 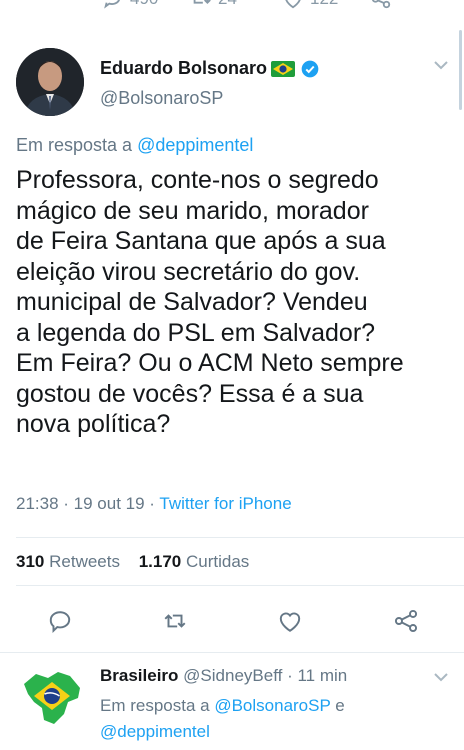 What do you see at coordinates (109, 503) in the screenshot?
I see `tweet-date: 19 out 19` at bounding box center [109, 503].